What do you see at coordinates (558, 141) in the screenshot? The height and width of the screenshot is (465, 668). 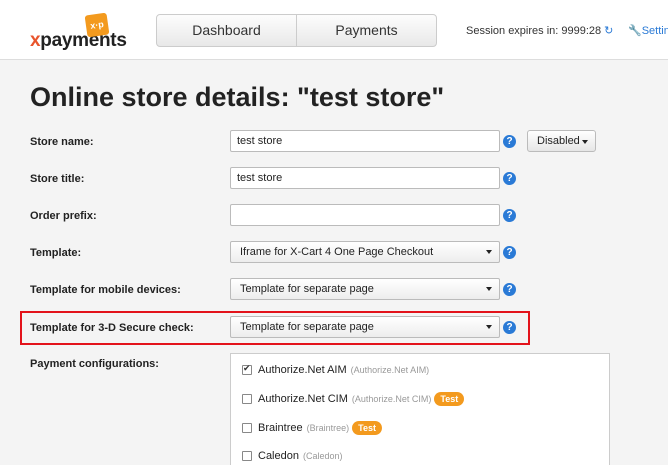 I see `status-label: Disabled` at bounding box center [558, 141].